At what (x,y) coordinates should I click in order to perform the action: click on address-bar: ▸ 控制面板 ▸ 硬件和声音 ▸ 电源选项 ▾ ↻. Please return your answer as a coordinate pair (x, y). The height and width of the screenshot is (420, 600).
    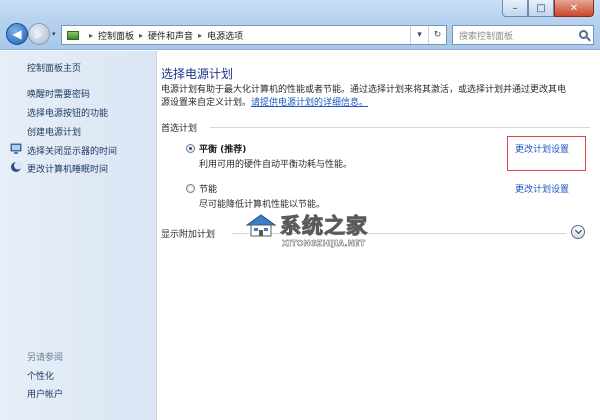
    Looking at the image, I should click on (254, 35).